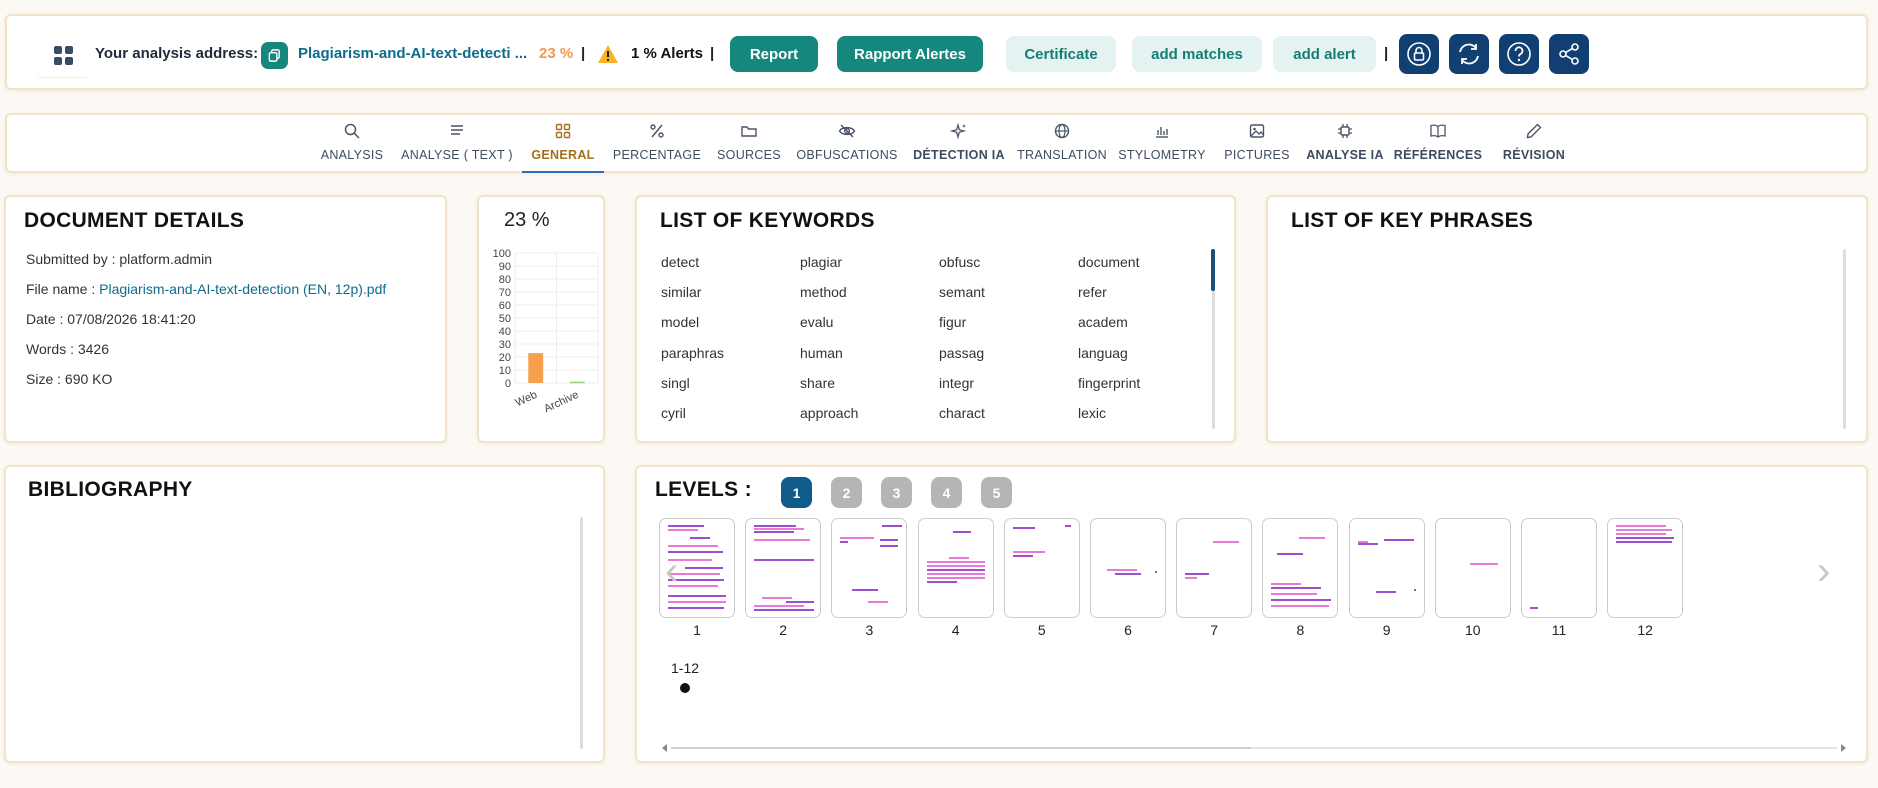  I want to click on book-icon, so click(1438, 131).